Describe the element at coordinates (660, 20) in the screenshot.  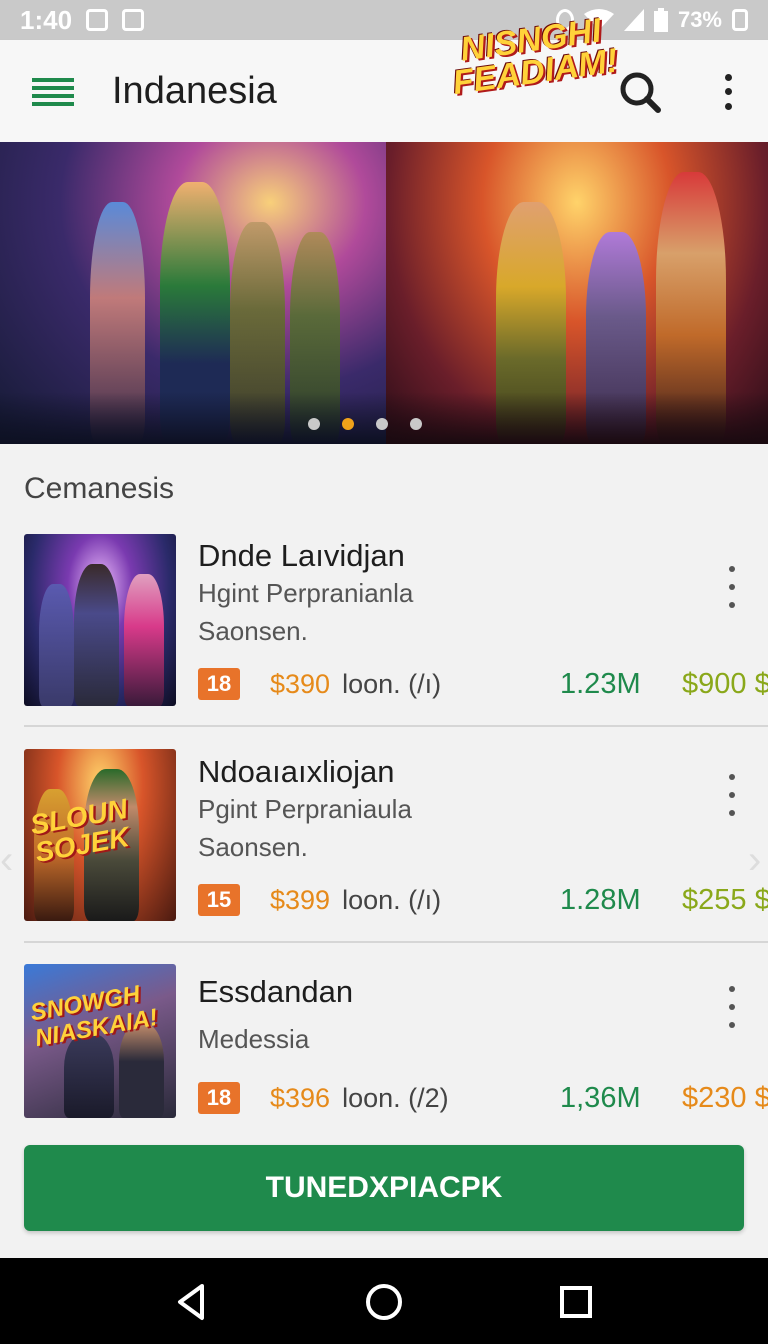
I see `battery-icon` at that location.